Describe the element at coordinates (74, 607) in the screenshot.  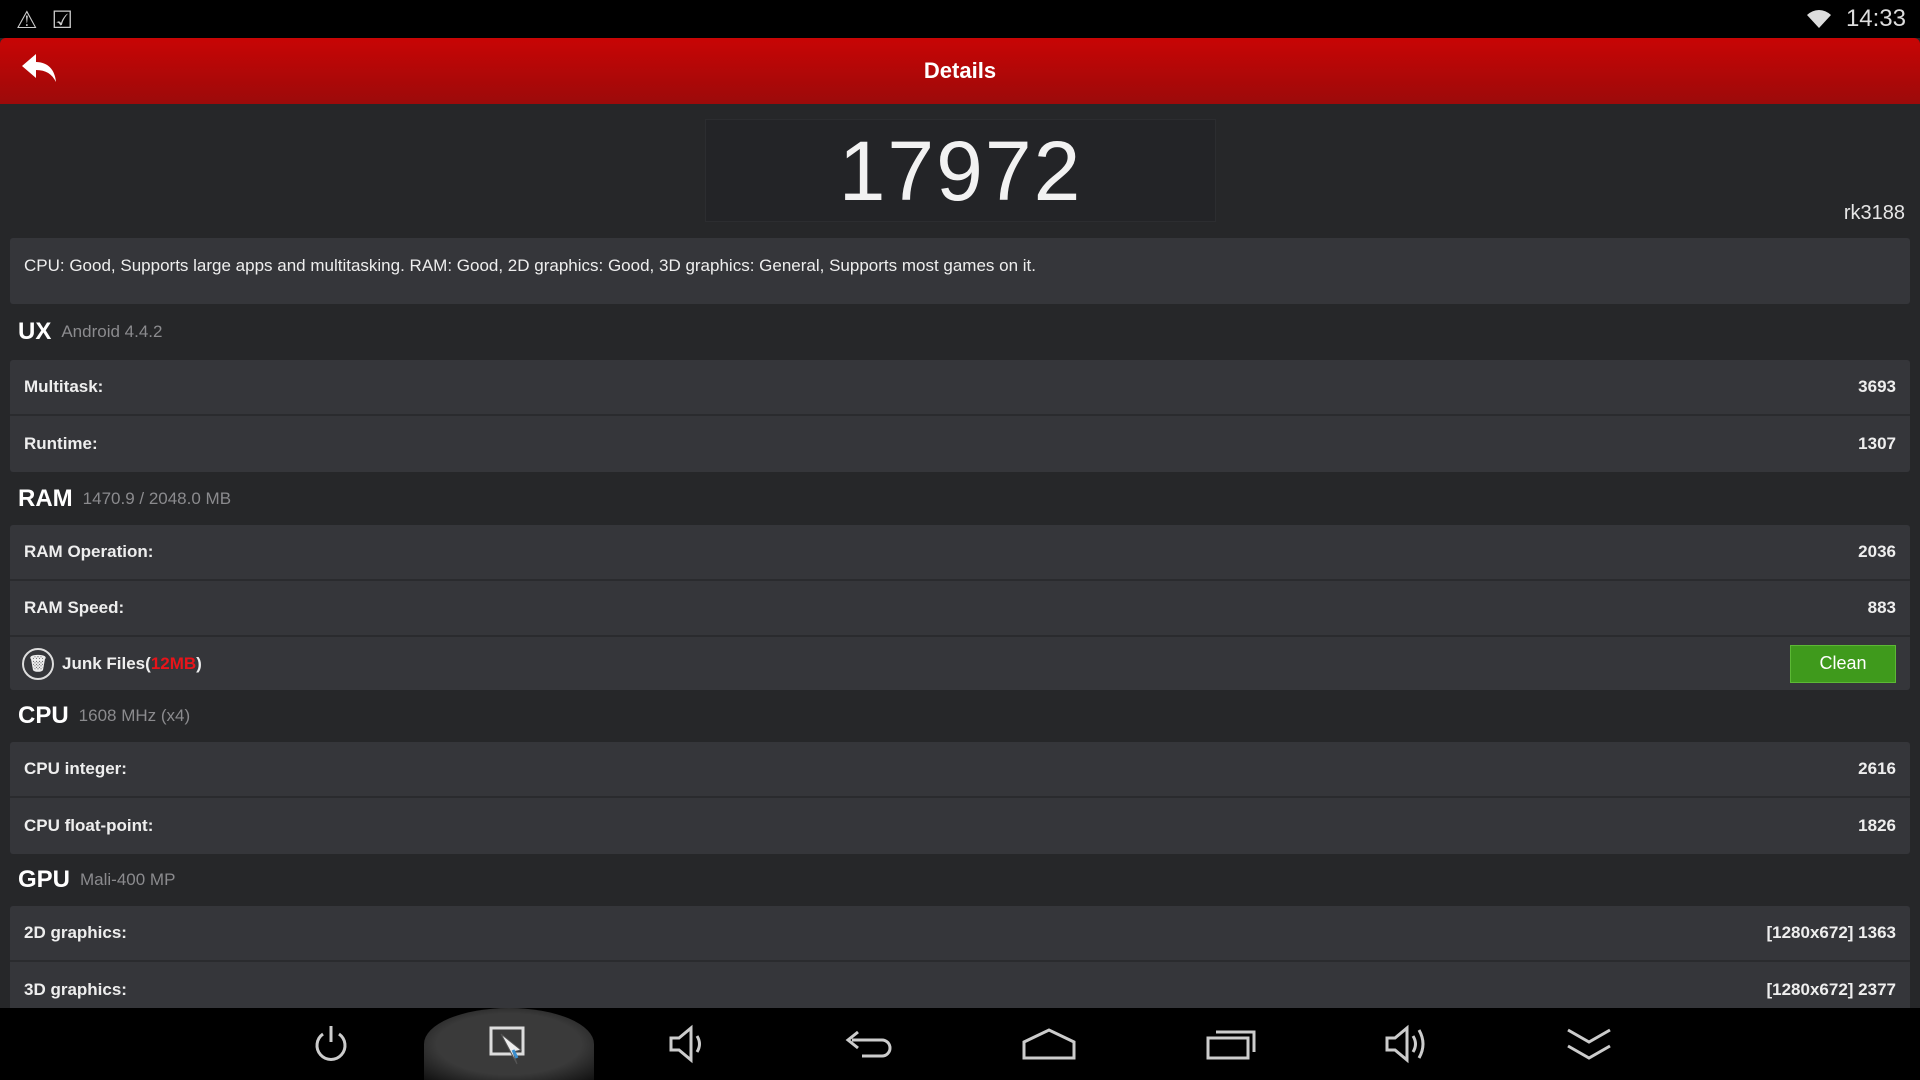
I see `row-label: RAM Speed:` at that location.